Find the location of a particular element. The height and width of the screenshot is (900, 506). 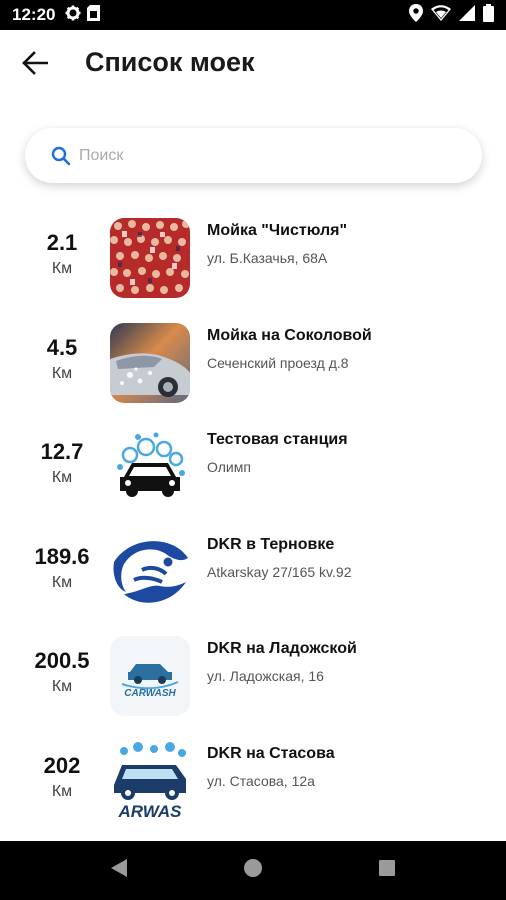

carwash-logo-text: ARWAS is located at coordinates (150, 811).